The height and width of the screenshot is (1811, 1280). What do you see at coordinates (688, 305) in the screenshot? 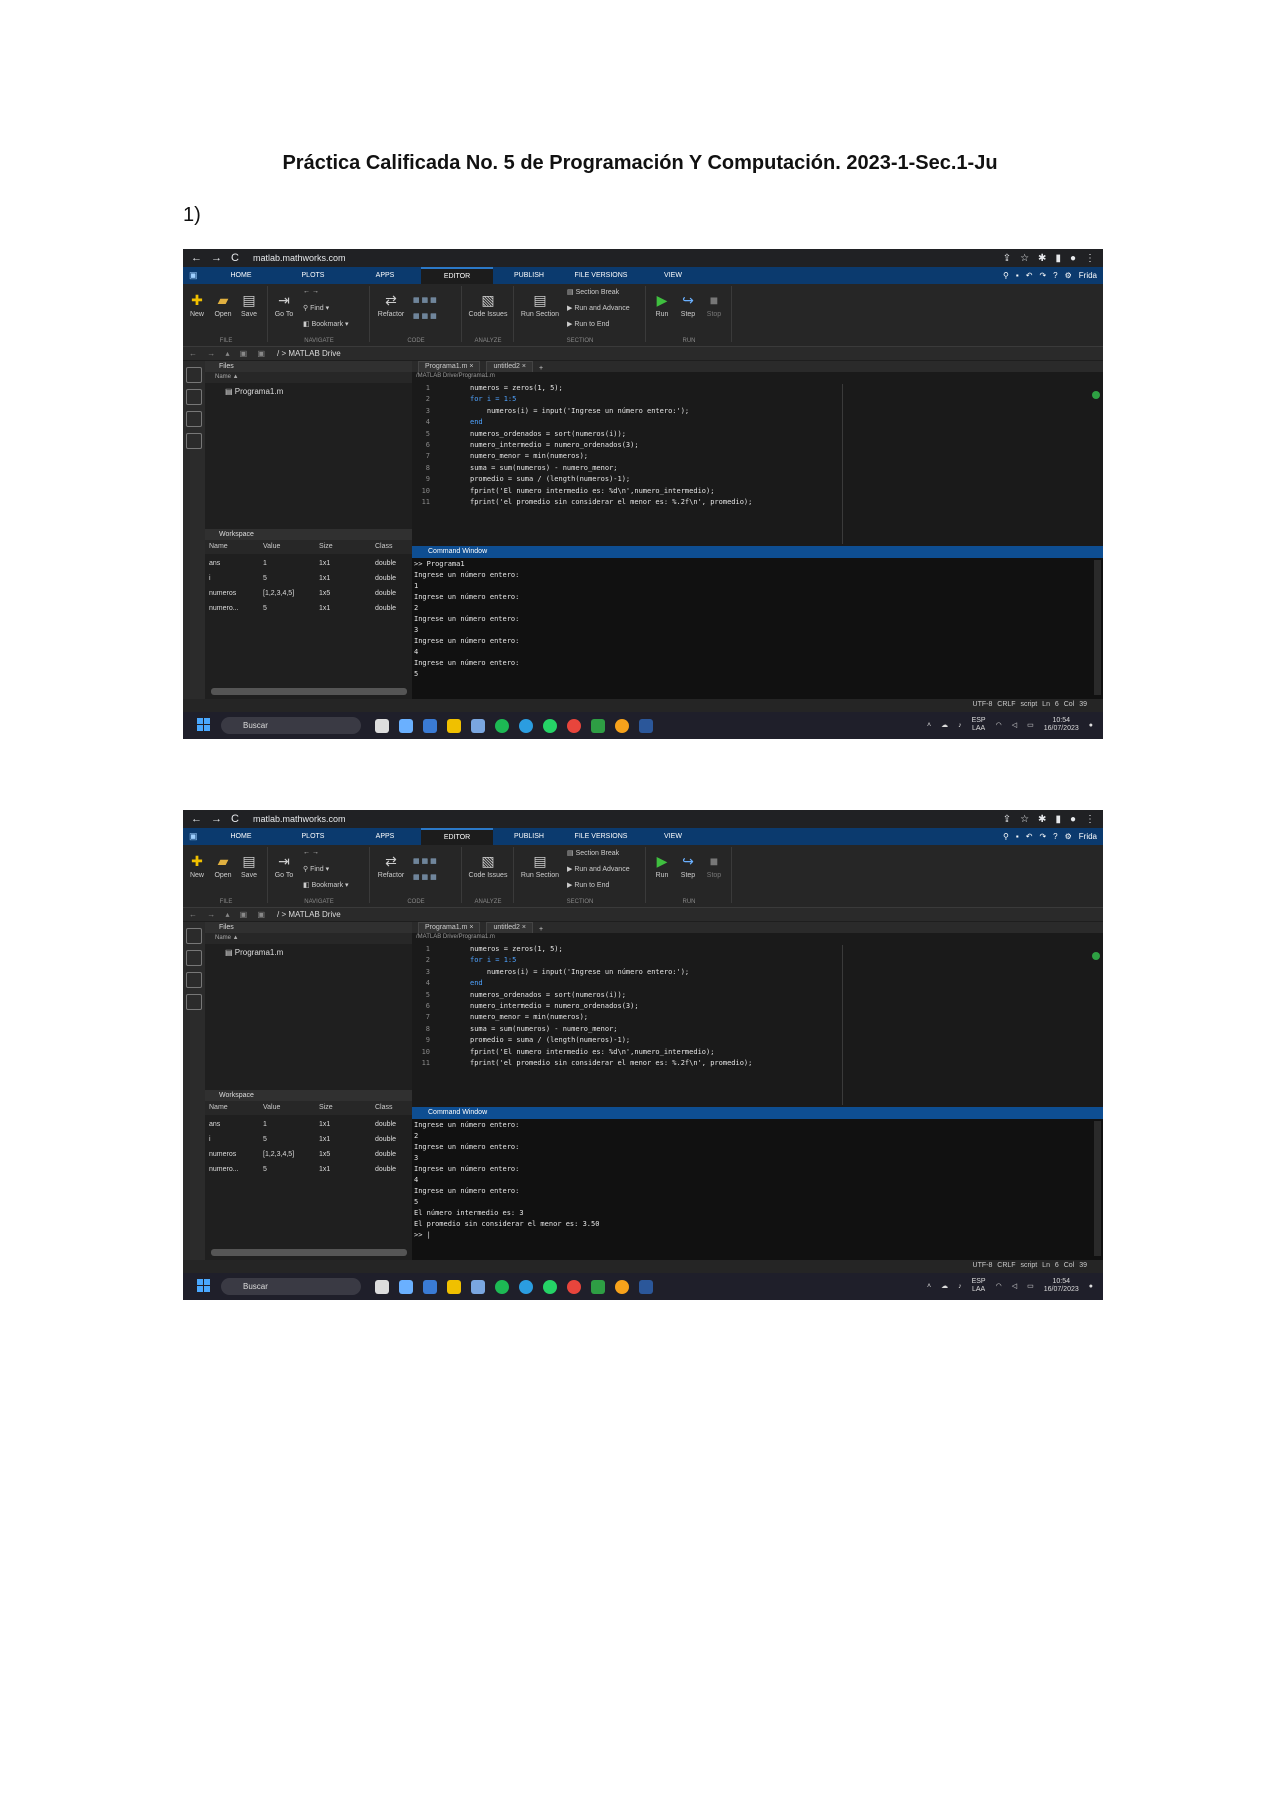
I see `step-button: ↪ Step` at bounding box center [688, 305].